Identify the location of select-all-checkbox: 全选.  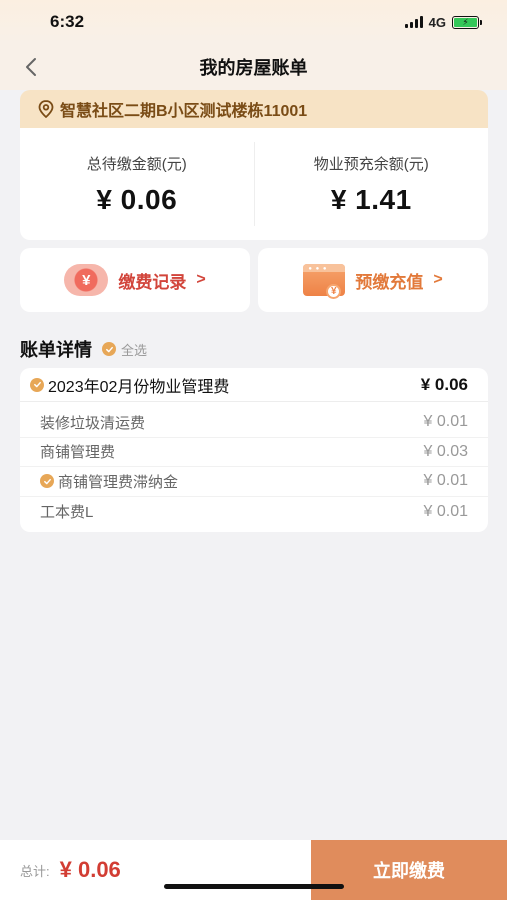
(124, 349).